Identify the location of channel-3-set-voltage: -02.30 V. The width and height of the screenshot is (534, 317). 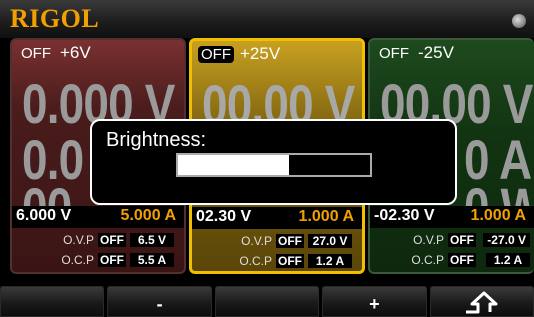
(404, 215).